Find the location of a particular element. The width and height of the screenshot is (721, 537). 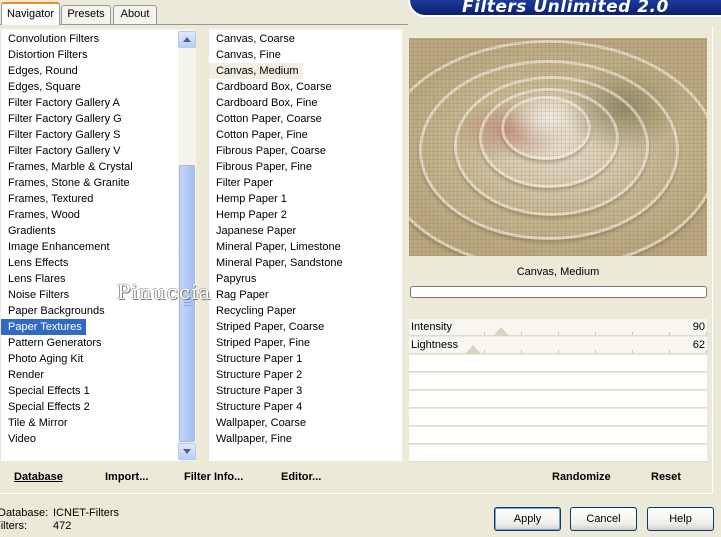

list-item: Canvas, Fine is located at coordinates (247, 55).